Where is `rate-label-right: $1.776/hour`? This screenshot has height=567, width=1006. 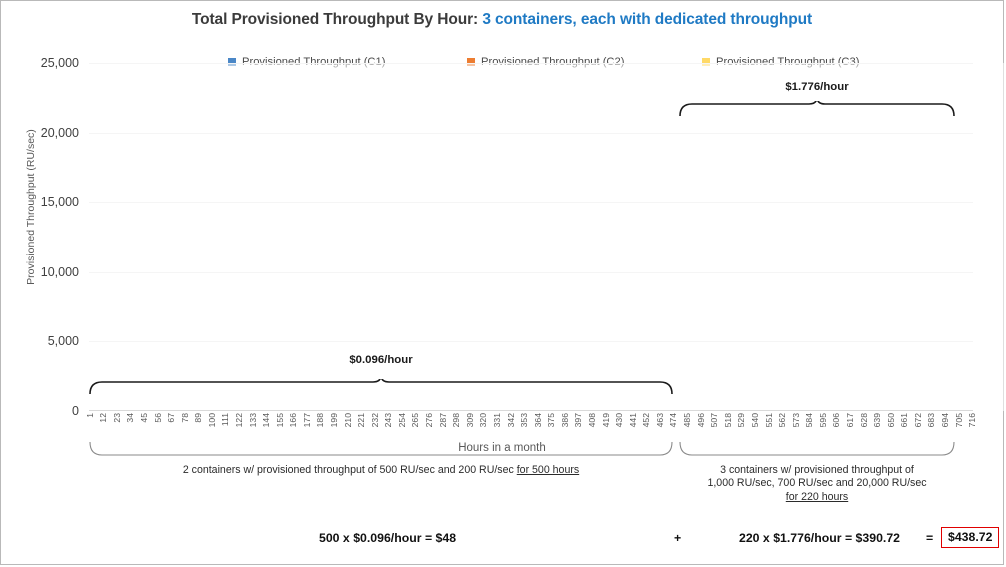
rate-label-right: $1.776/hour is located at coordinates (817, 87).